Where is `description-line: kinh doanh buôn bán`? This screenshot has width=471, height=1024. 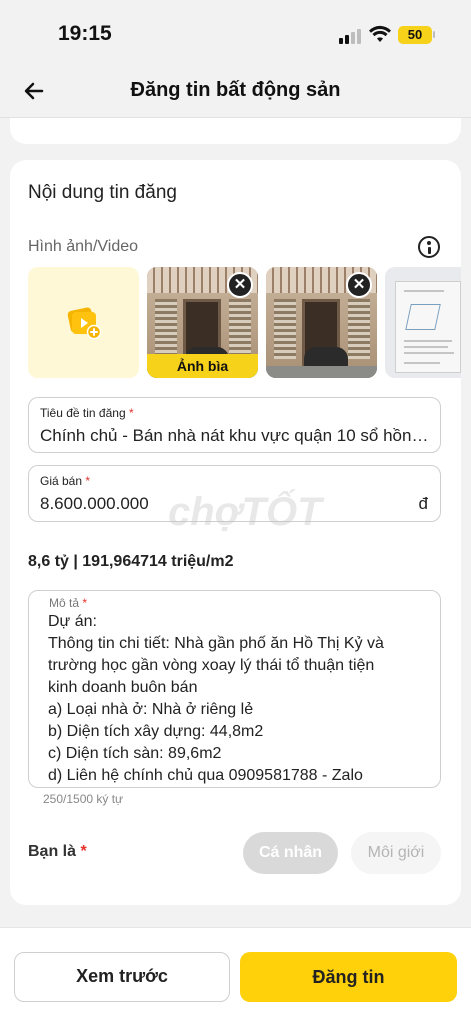
description-line: kinh doanh buôn bán is located at coordinates (123, 687).